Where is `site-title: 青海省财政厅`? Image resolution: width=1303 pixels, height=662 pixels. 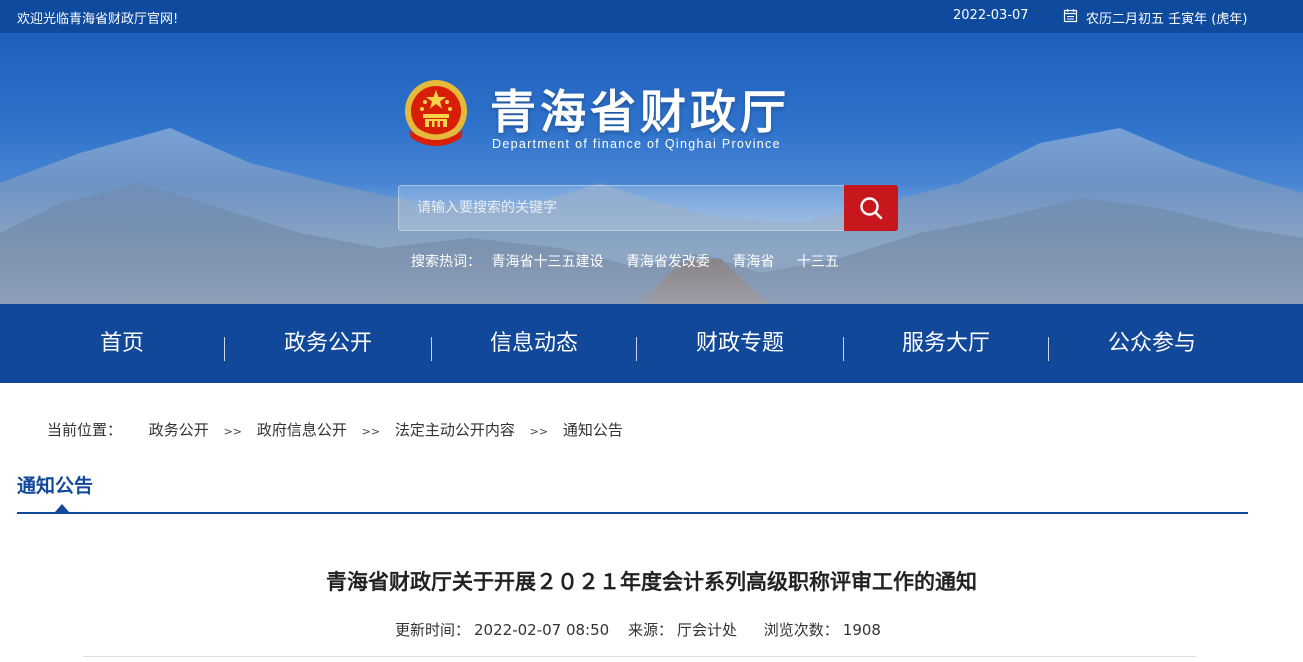 site-title: 青海省财政厅 is located at coordinates (640, 112).